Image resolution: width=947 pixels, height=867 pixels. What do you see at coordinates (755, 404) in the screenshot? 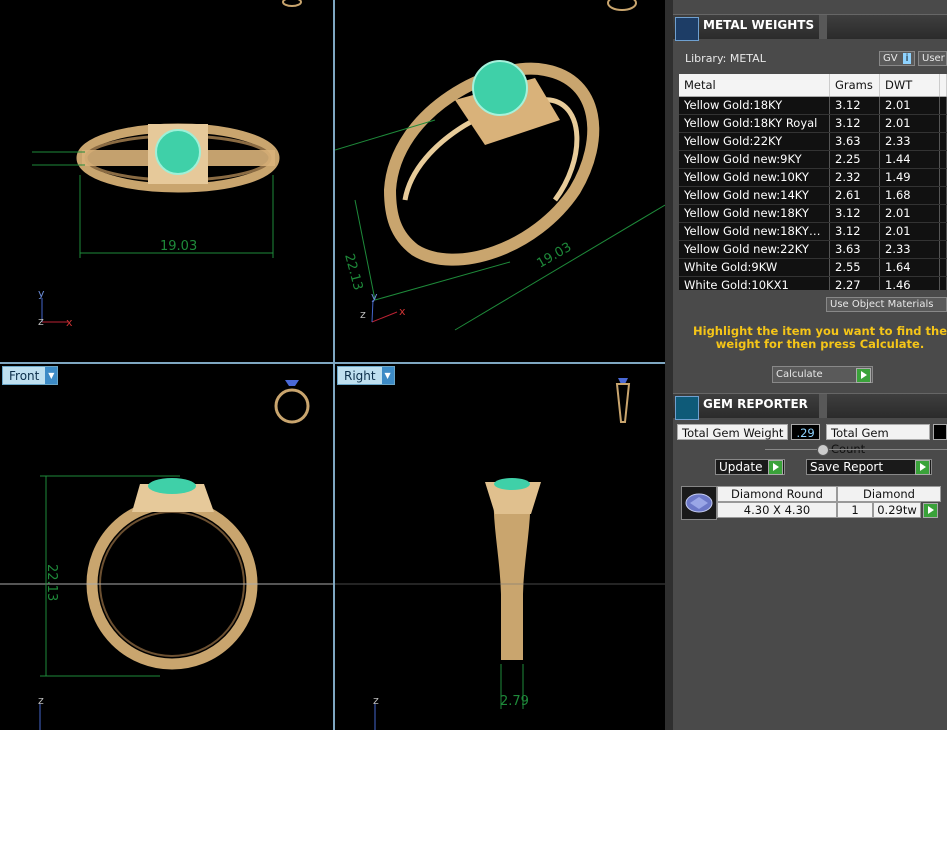
I see `gem-reporter-title: GEM REPORTER` at bounding box center [755, 404].